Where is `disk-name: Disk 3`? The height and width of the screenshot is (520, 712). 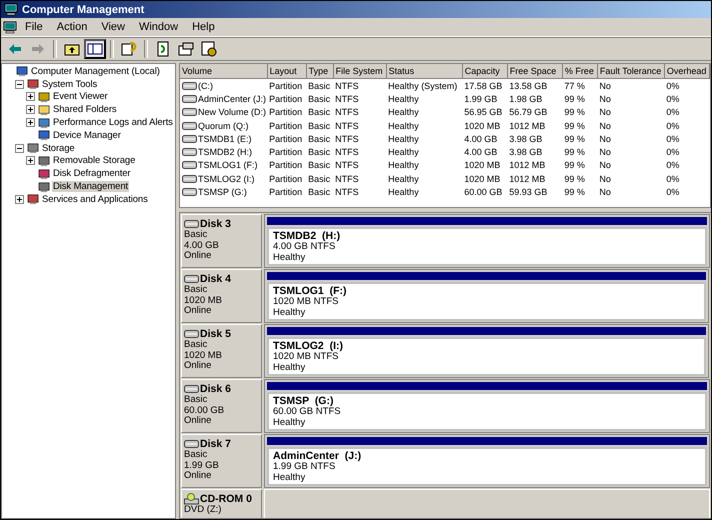 disk-name: Disk 3 is located at coordinates (215, 224).